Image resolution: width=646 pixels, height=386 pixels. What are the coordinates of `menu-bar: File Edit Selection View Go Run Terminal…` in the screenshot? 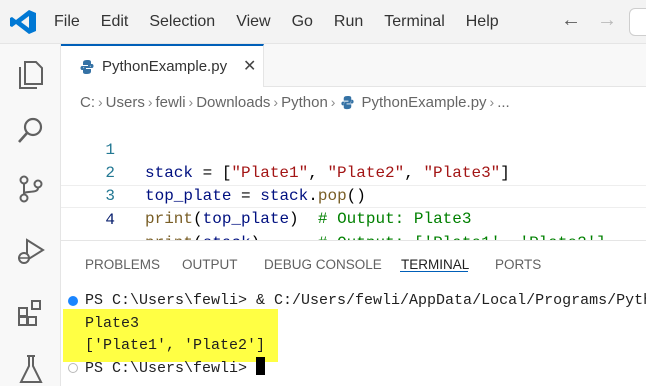 It's located at (287, 22).